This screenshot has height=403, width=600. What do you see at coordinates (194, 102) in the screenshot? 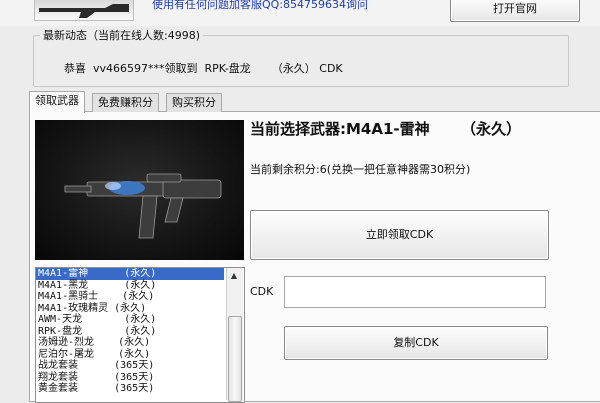
I see `tab-buy-points: 购买积分` at bounding box center [194, 102].